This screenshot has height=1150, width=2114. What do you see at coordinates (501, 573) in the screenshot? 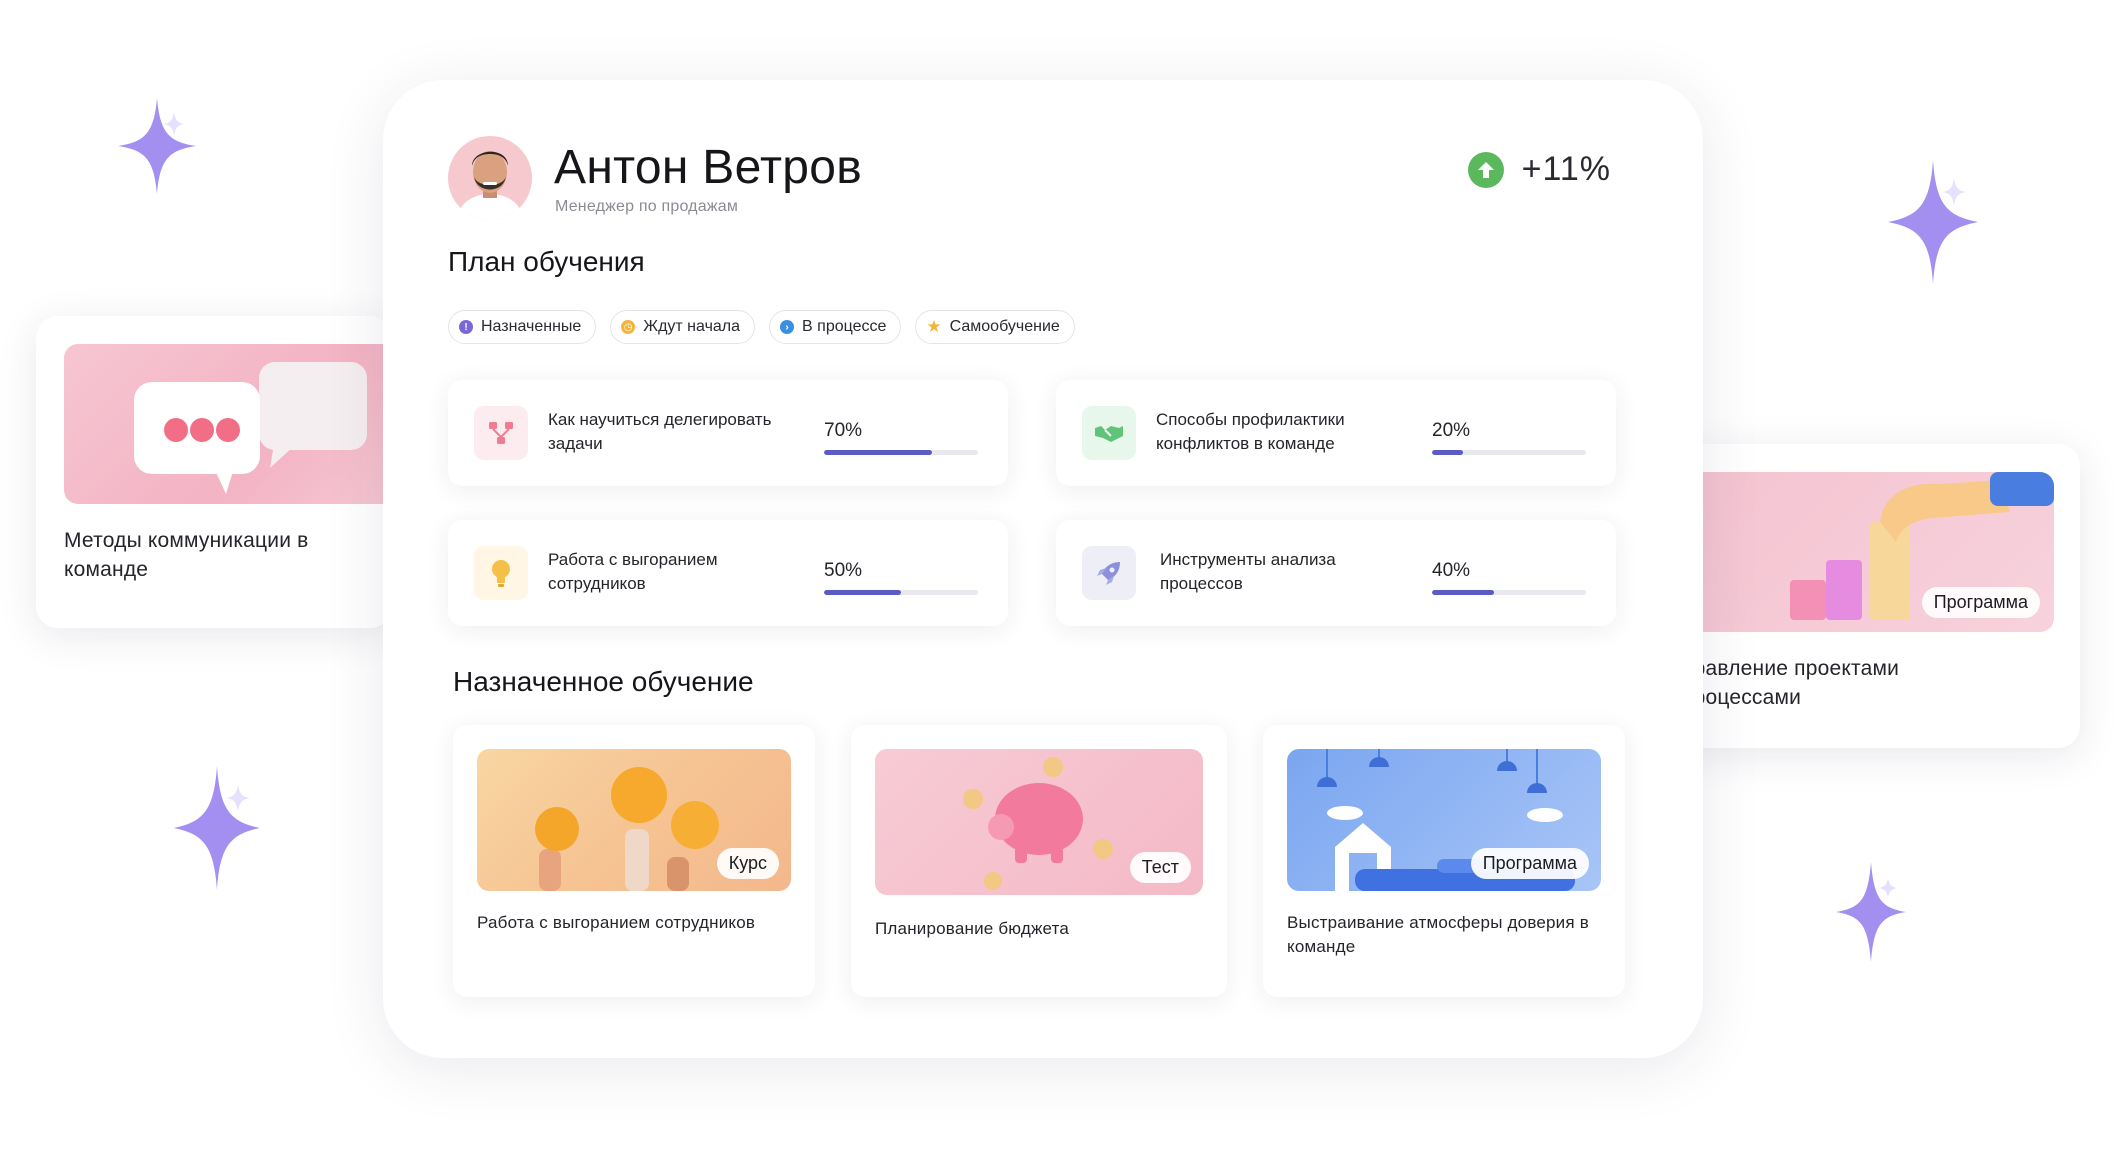
I see `lightbulb-icon` at bounding box center [501, 573].